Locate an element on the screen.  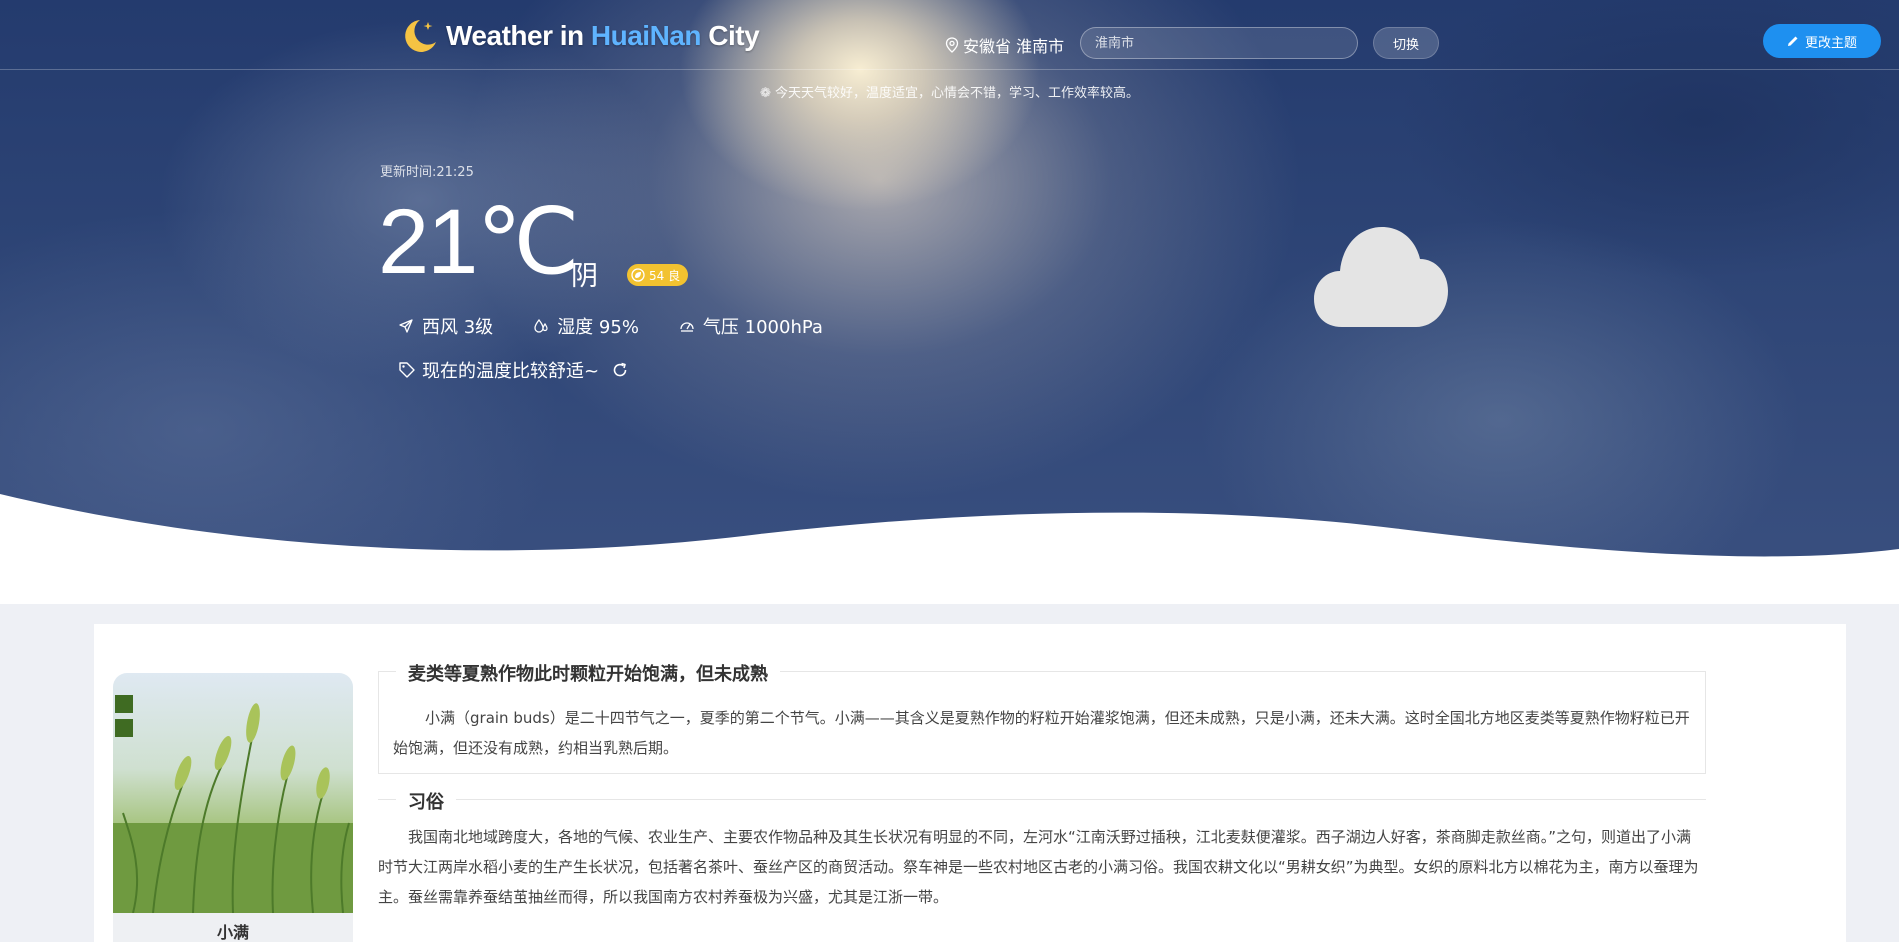
wind-value: 西风 3级 is located at coordinates (458, 327).